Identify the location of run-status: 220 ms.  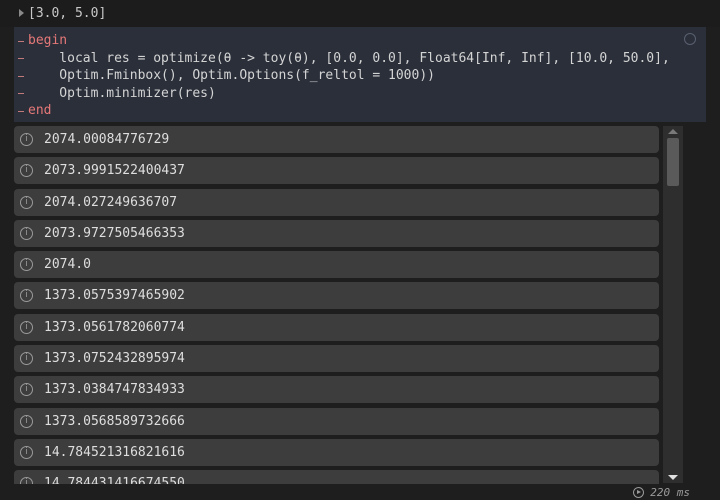
(661, 492).